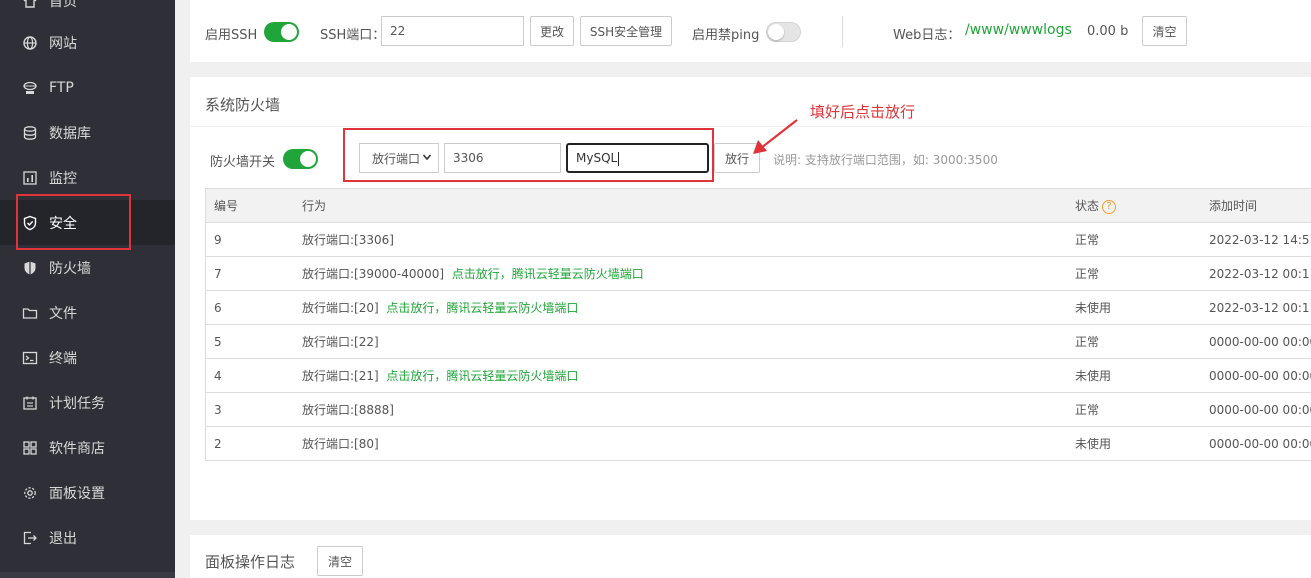 Image resolution: width=1311 pixels, height=578 pixels. What do you see at coordinates (30, 493) in the screenshot?
I see `gear-icon` at bounding box center [30, 493].